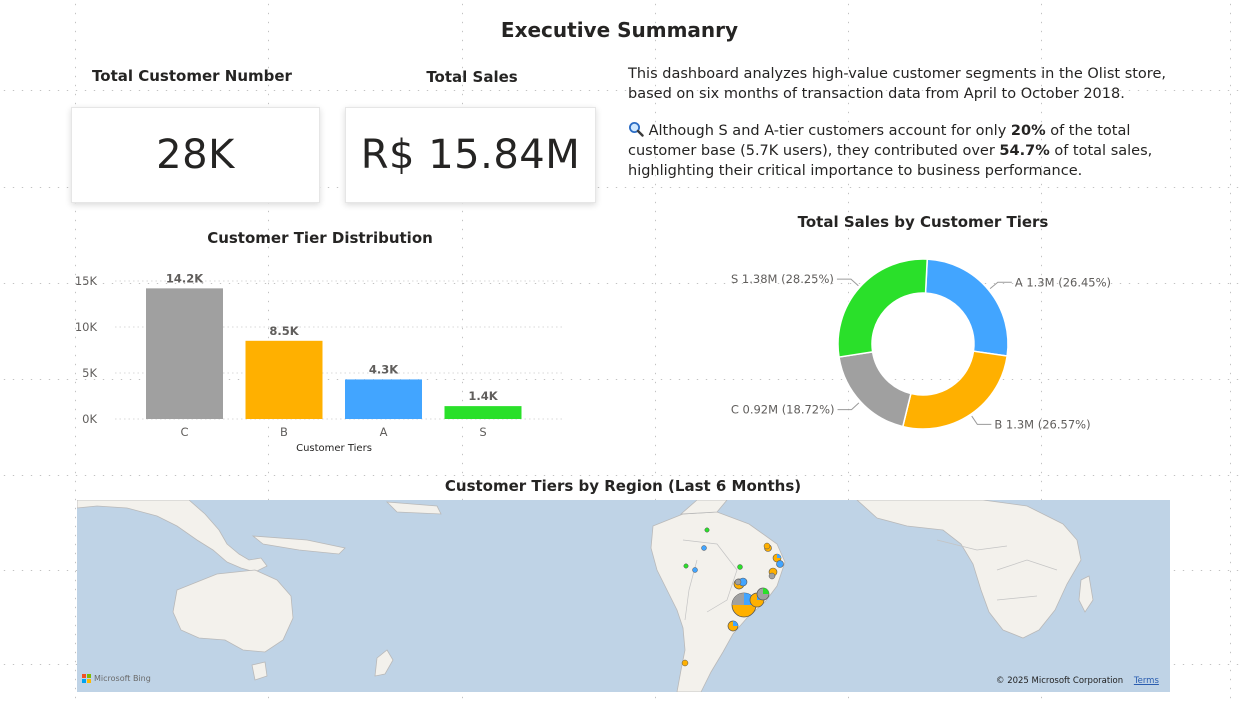 The image size is (1239, 705). What do you see at coordinates (86, 678) in the screenshot?
I see `microsoft-logo-icon` at bounding box center [86, 678].